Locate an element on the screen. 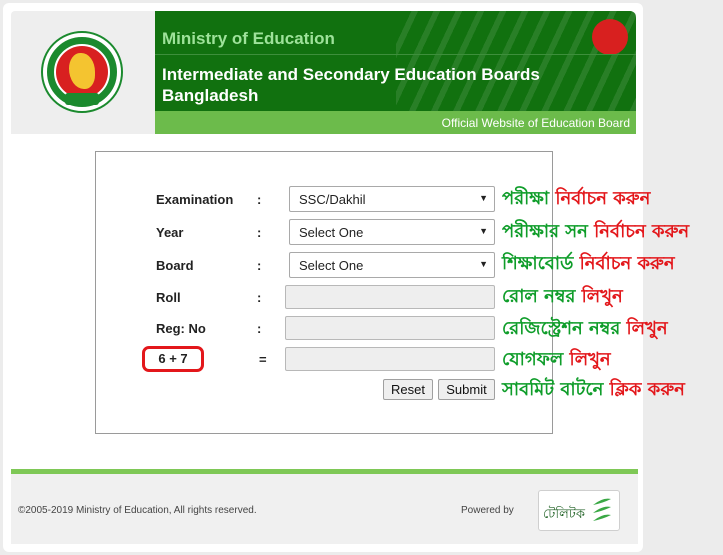 Image resolution: width=723 pixels, height=555 pixels. hint-submit: সাবমিট বাটনে ক্লিক করুন is located at coordinates (593, 390).